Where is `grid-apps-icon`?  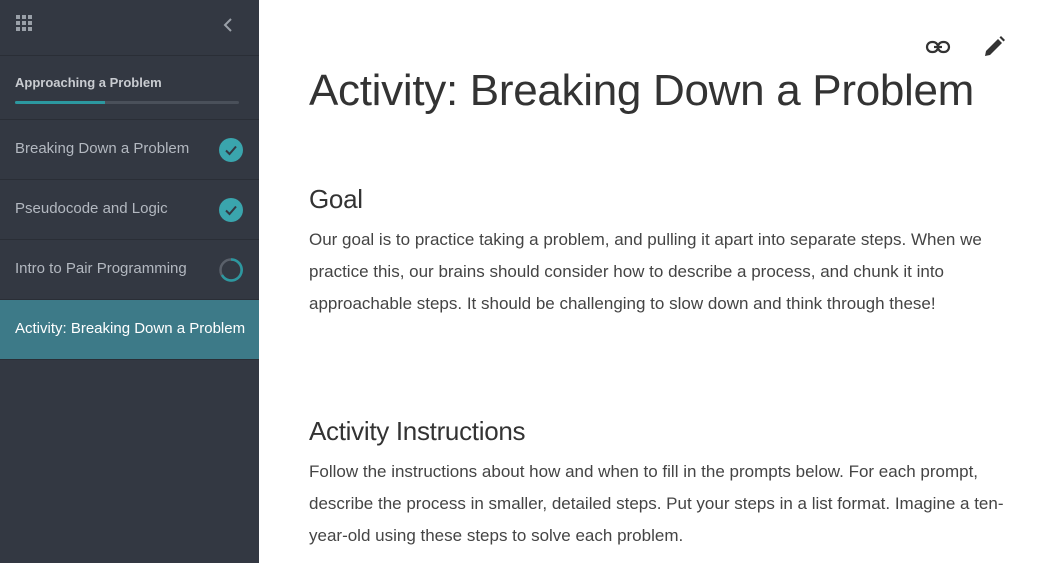
grid-apps-icon is located at coordinates (24, 23).